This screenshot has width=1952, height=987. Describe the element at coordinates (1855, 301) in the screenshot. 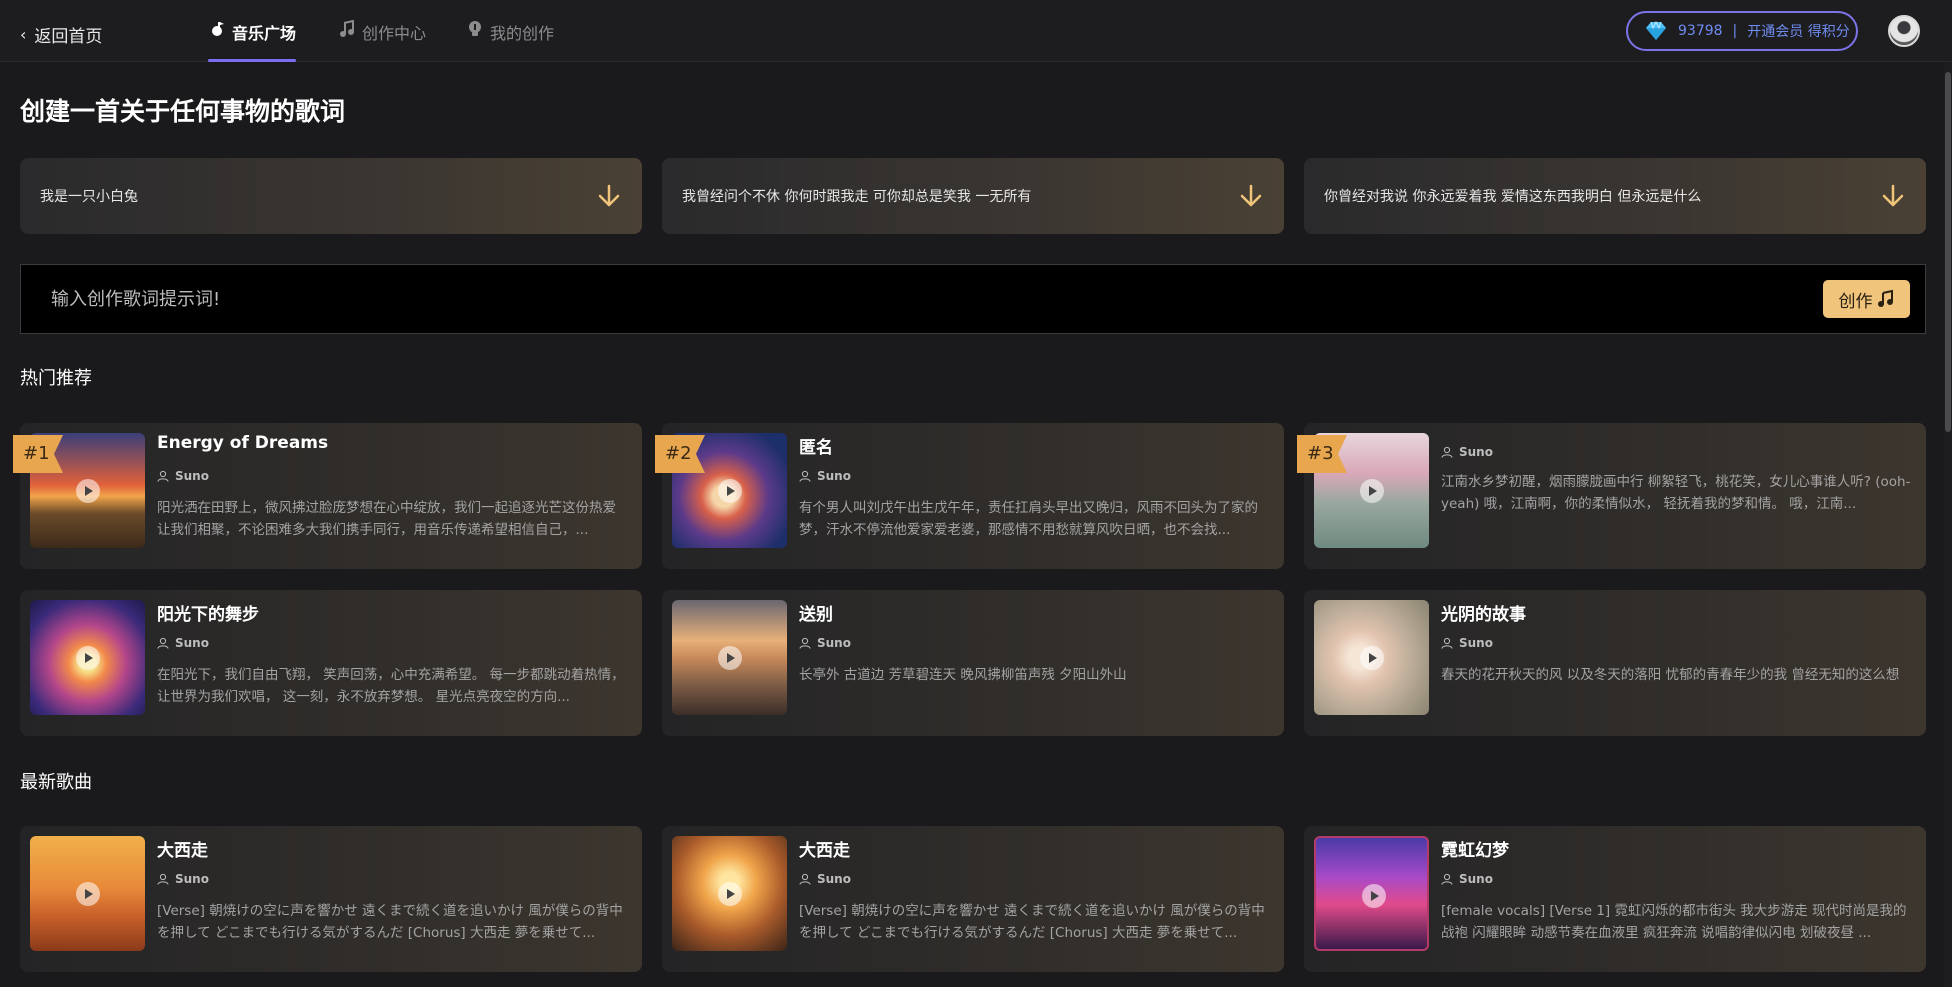

I see `create-button-label: 创作` at that location.